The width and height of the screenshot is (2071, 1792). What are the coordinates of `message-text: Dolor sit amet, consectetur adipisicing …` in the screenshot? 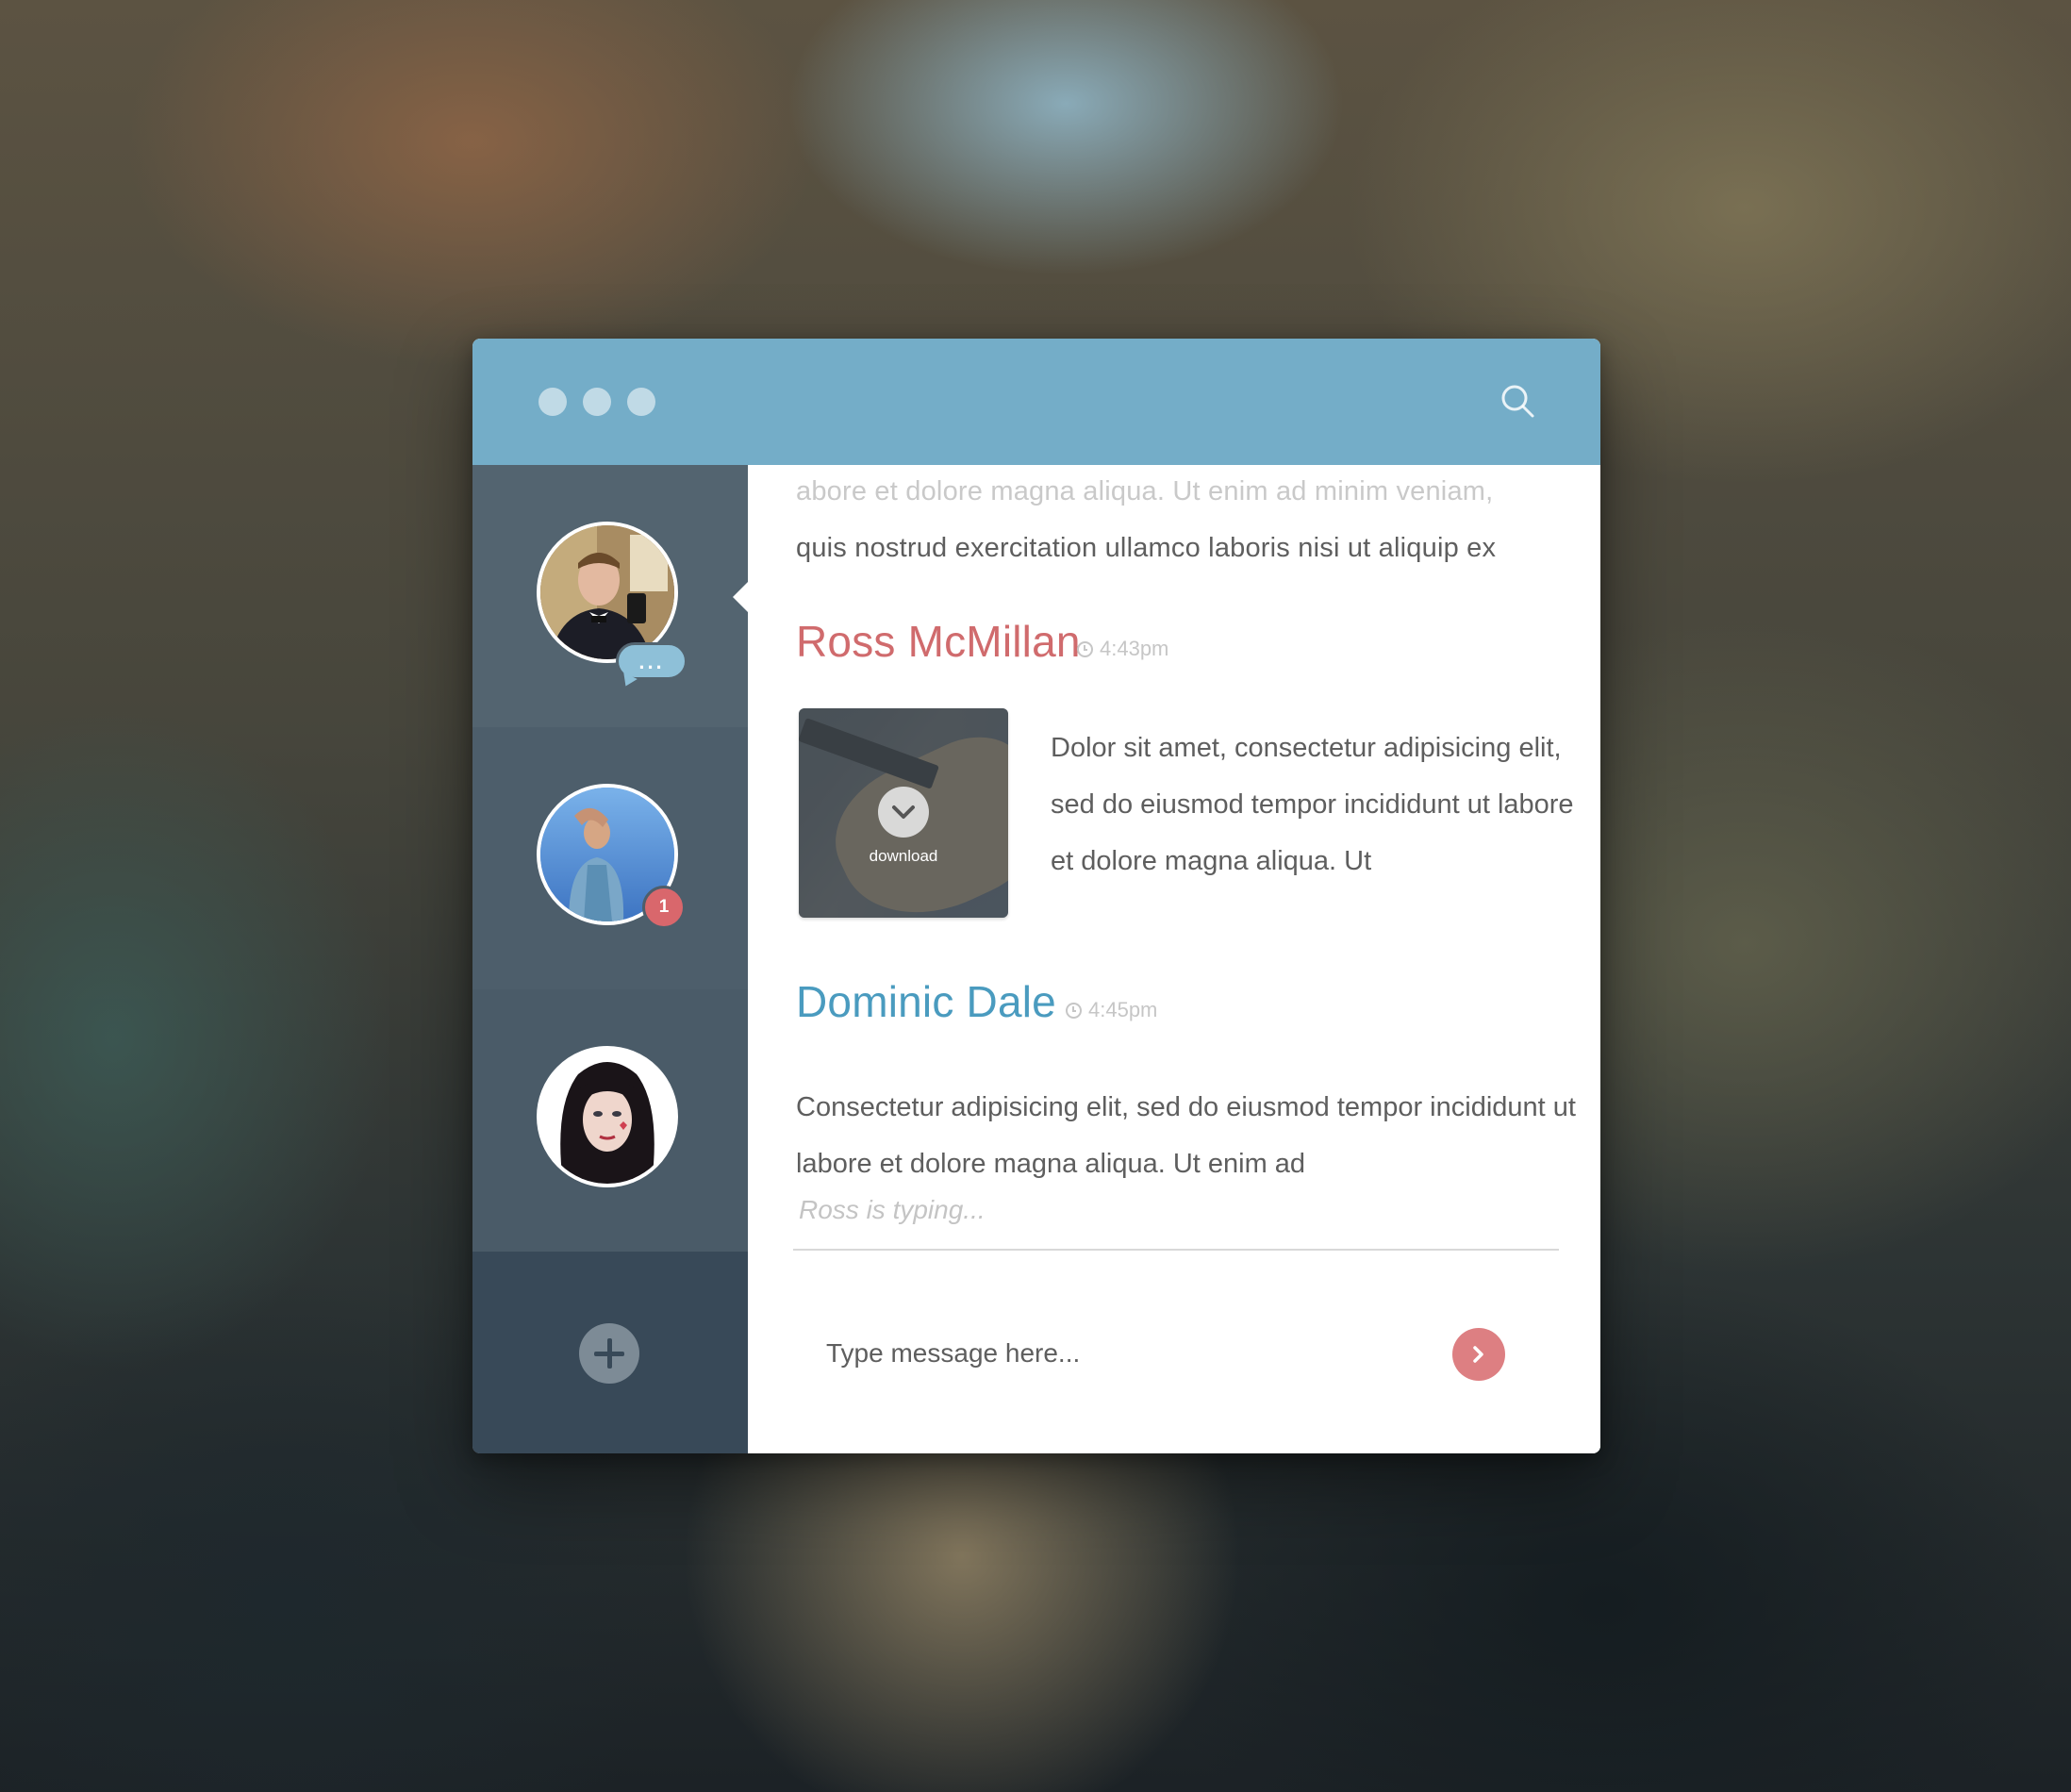 It's located at (1313, 805).